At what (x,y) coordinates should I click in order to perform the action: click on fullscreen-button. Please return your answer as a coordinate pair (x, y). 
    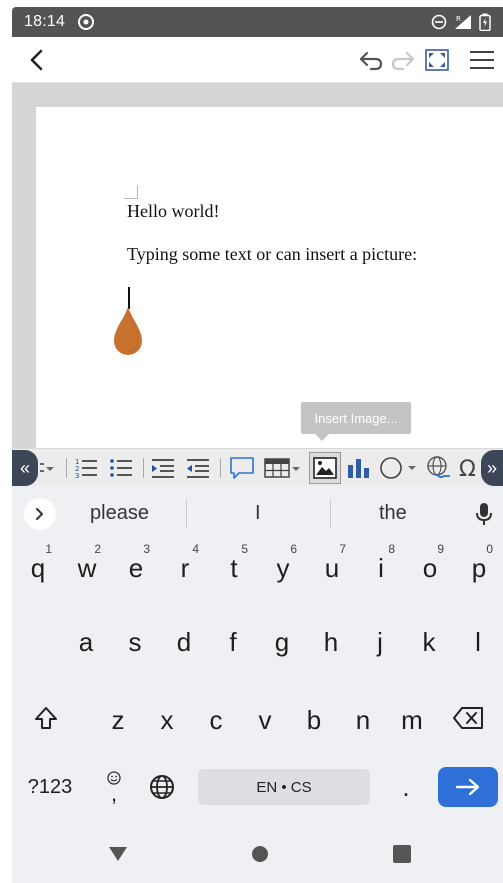
    Looking at the image, I should click on (437, 60).